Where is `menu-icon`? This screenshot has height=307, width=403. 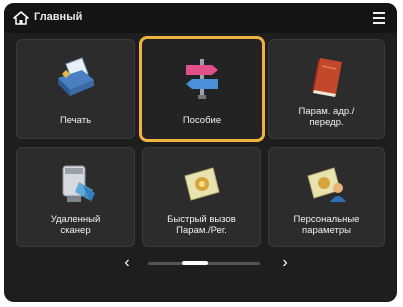
menu-icon is located at coordinates (379, 13).